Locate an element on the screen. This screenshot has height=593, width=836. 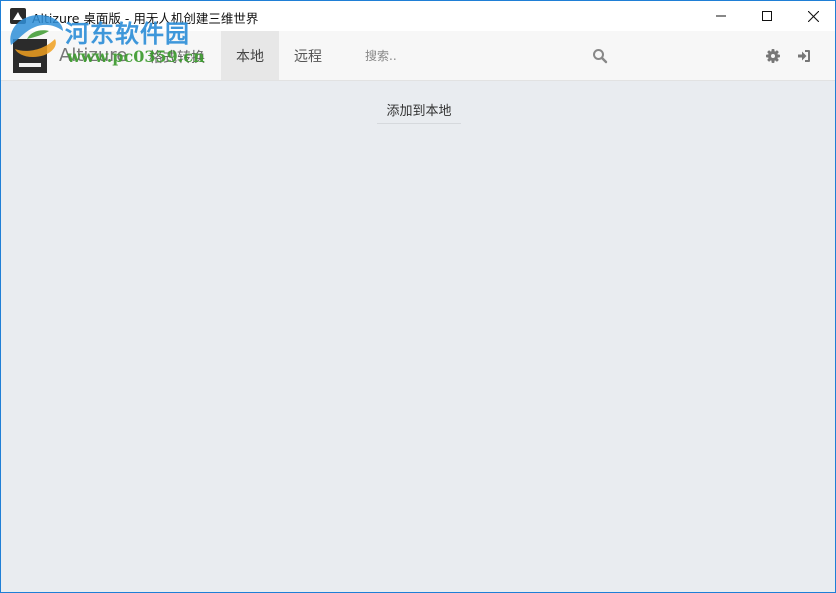
maximize-button is located at coordinates (767, 16).